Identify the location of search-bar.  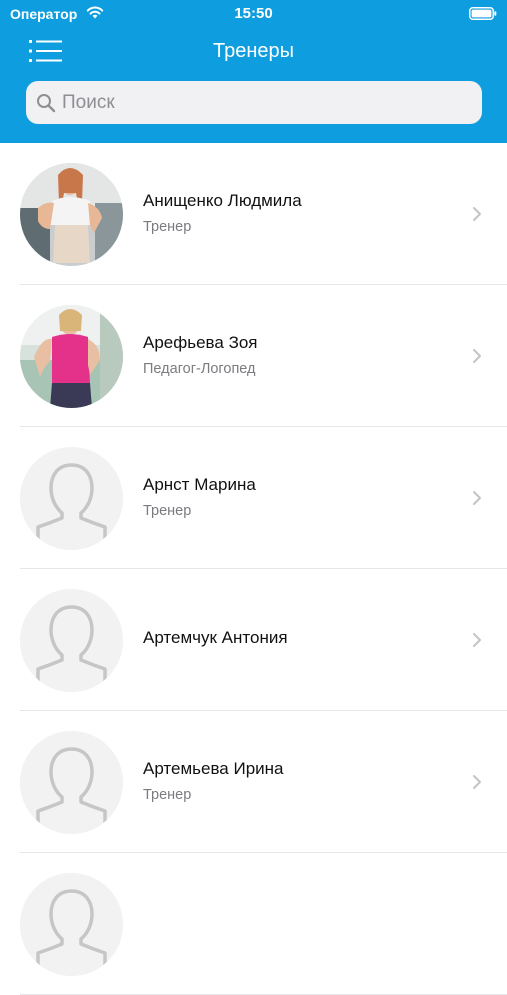
(254, 102).